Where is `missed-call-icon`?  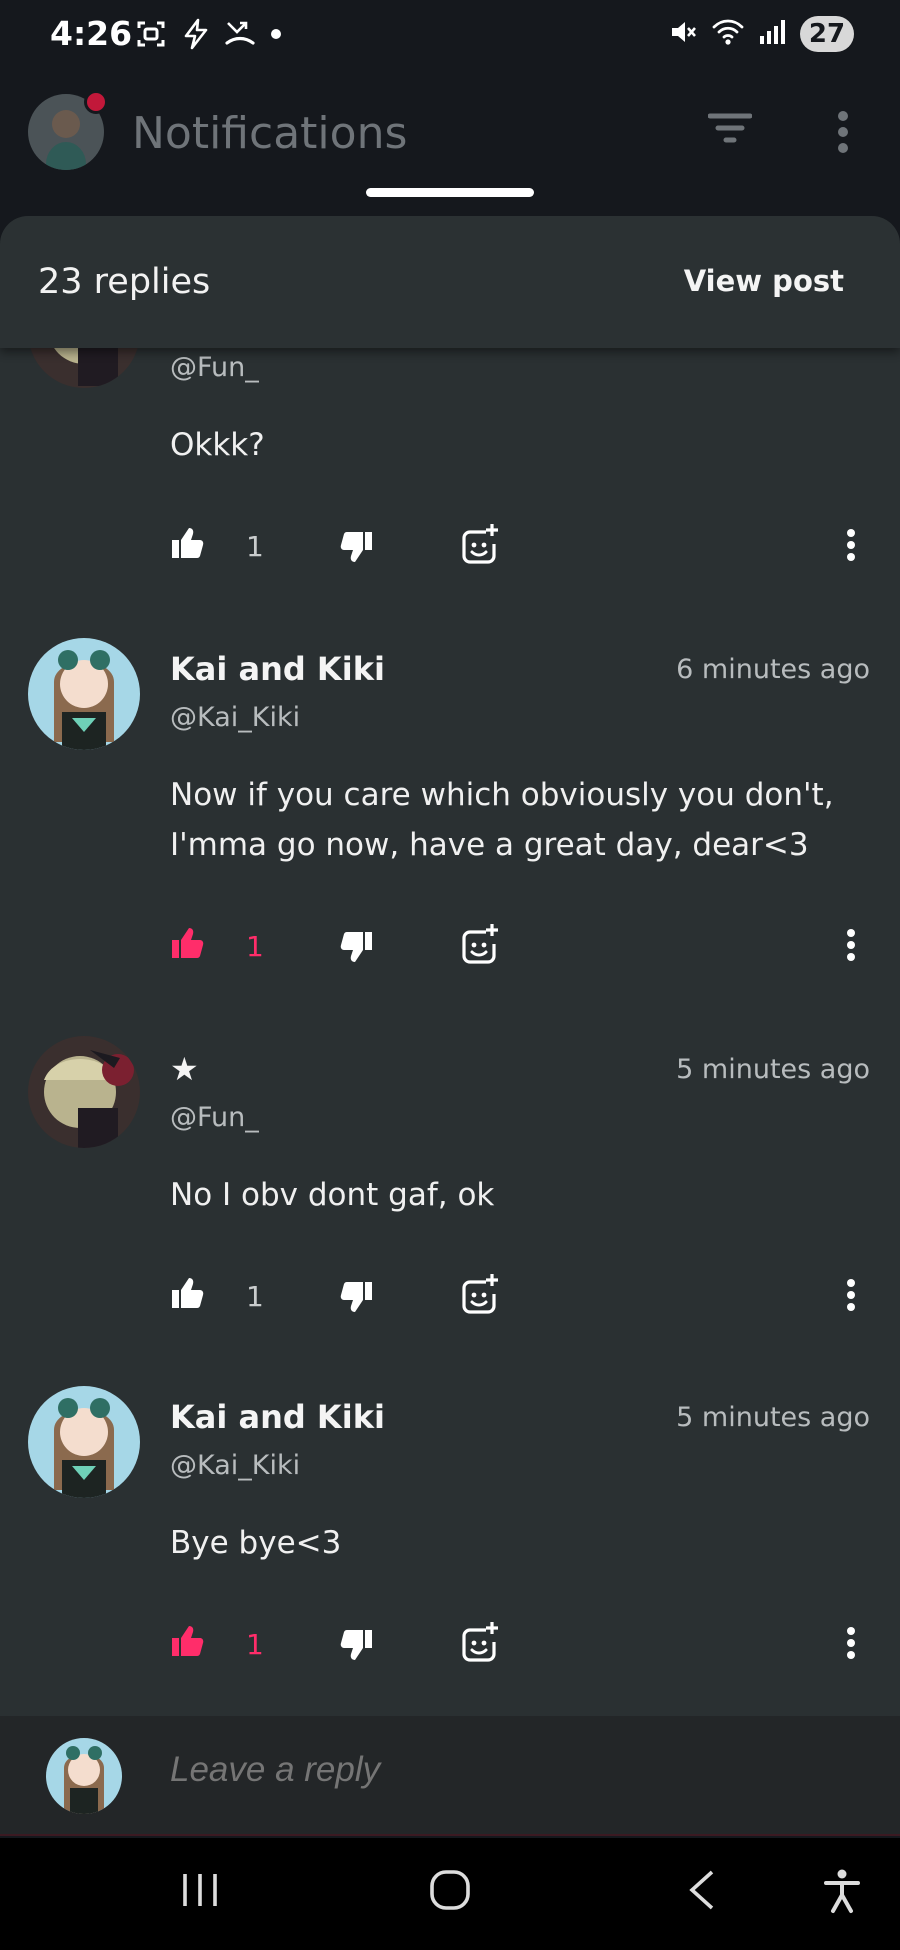
missed-call-icon is located at coordinates (240, 34).